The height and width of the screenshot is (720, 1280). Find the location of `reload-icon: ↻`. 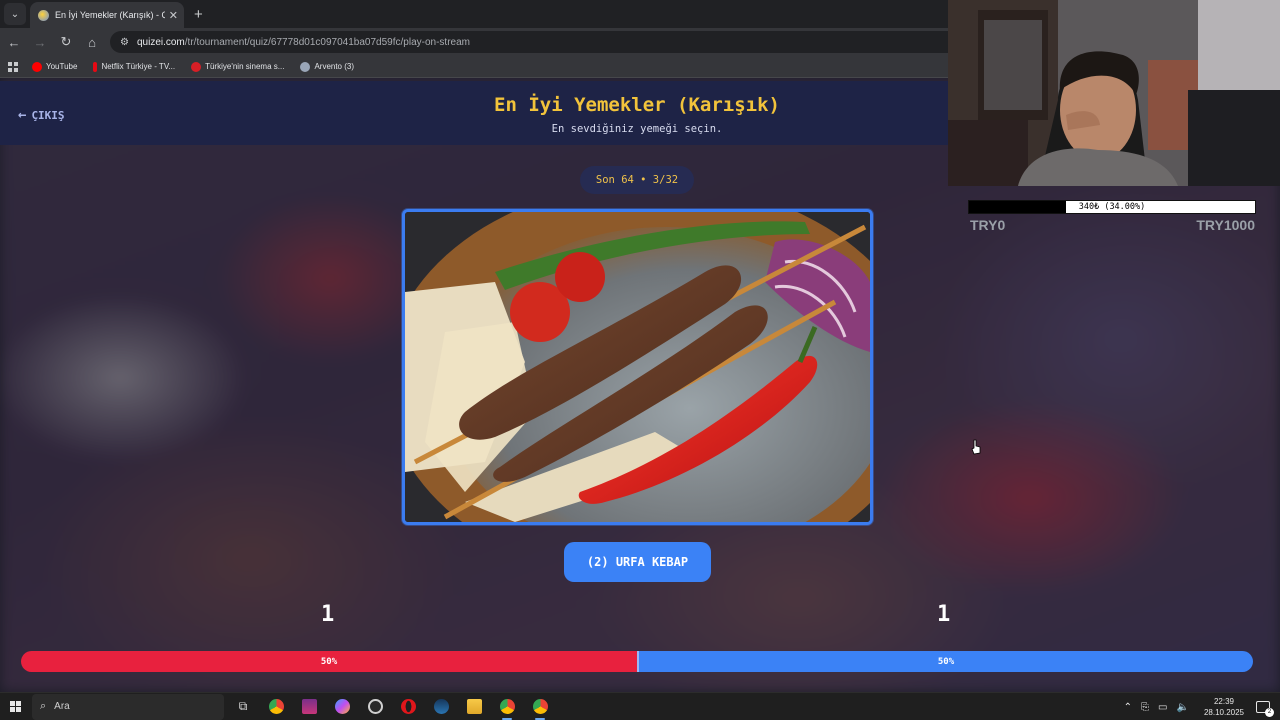

reload-icon: ↻ is located at coordinates (66, 42).